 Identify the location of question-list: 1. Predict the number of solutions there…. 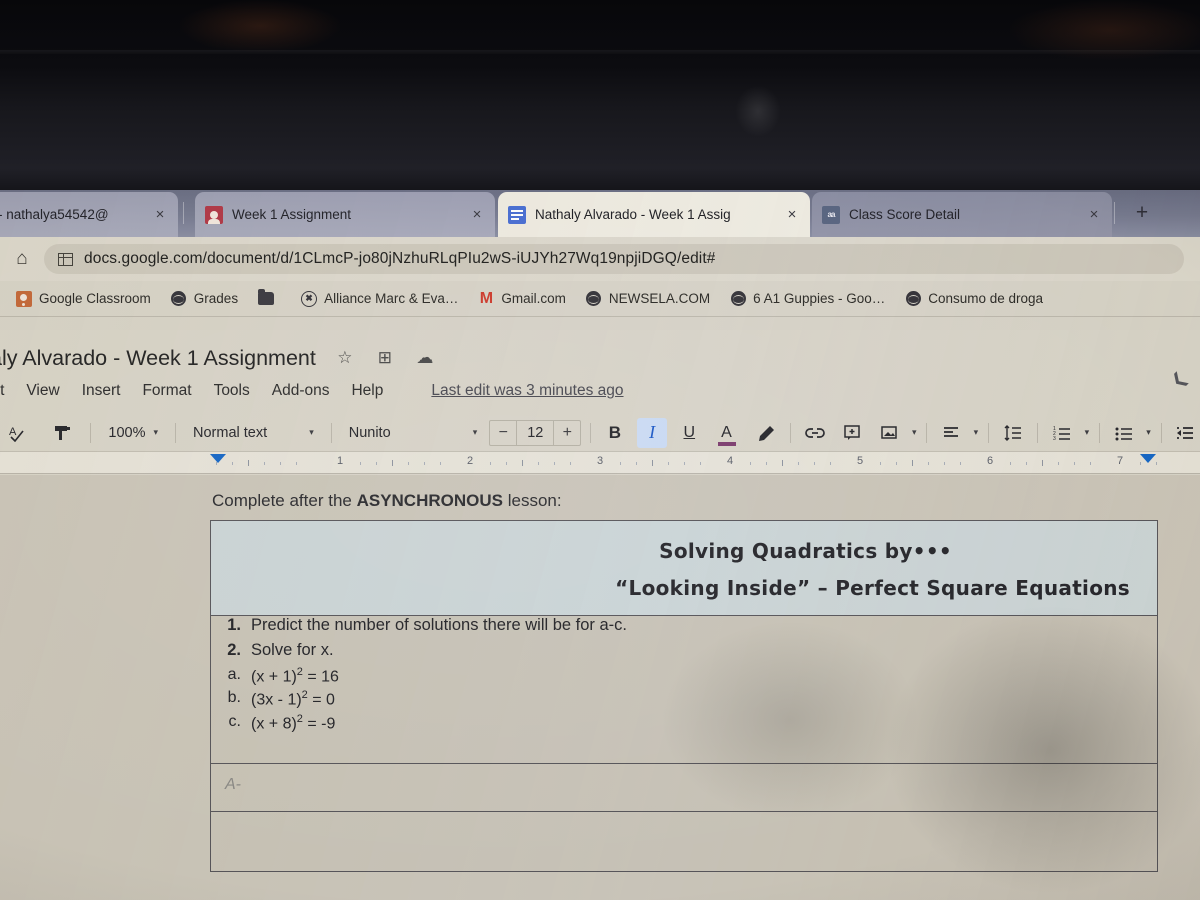
(684, 638).